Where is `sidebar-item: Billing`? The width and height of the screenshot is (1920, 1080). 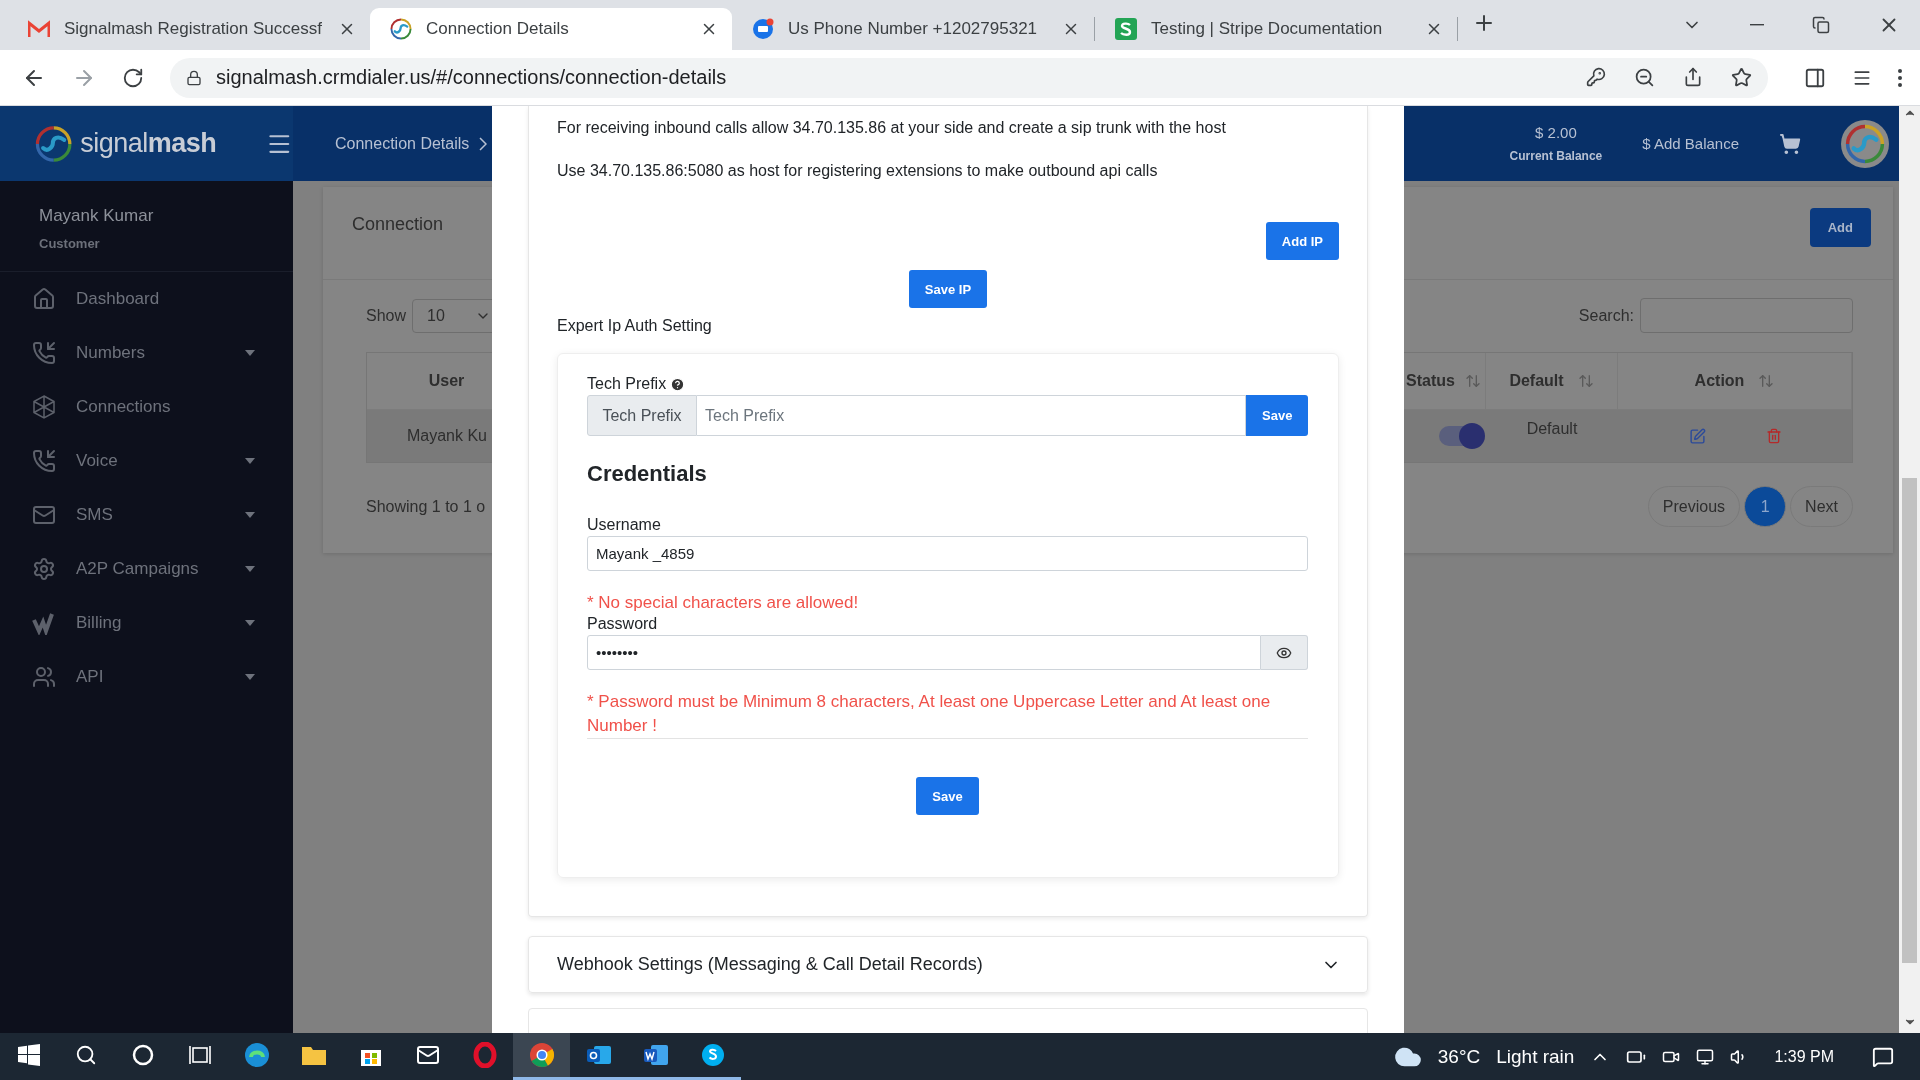 sidebar-item: Billing is located at coordinates (146, 623).